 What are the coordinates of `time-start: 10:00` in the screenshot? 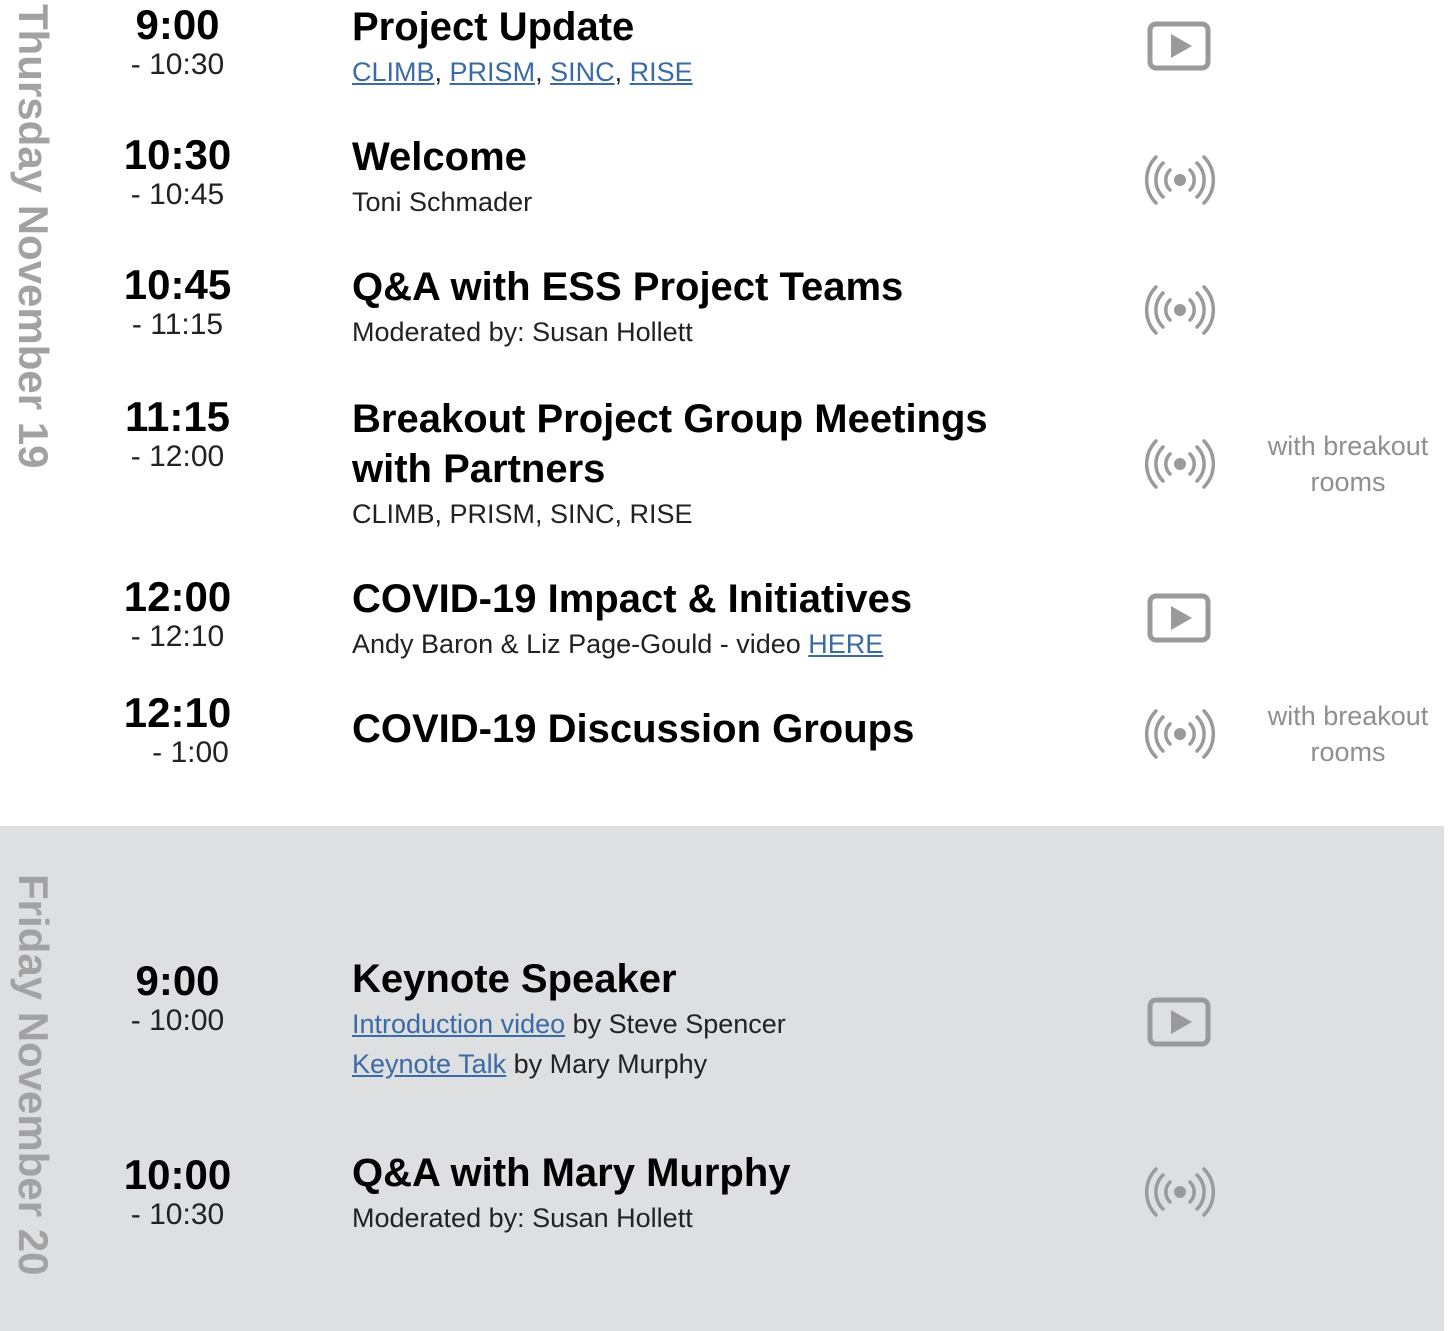 It's located at (177, 1174).